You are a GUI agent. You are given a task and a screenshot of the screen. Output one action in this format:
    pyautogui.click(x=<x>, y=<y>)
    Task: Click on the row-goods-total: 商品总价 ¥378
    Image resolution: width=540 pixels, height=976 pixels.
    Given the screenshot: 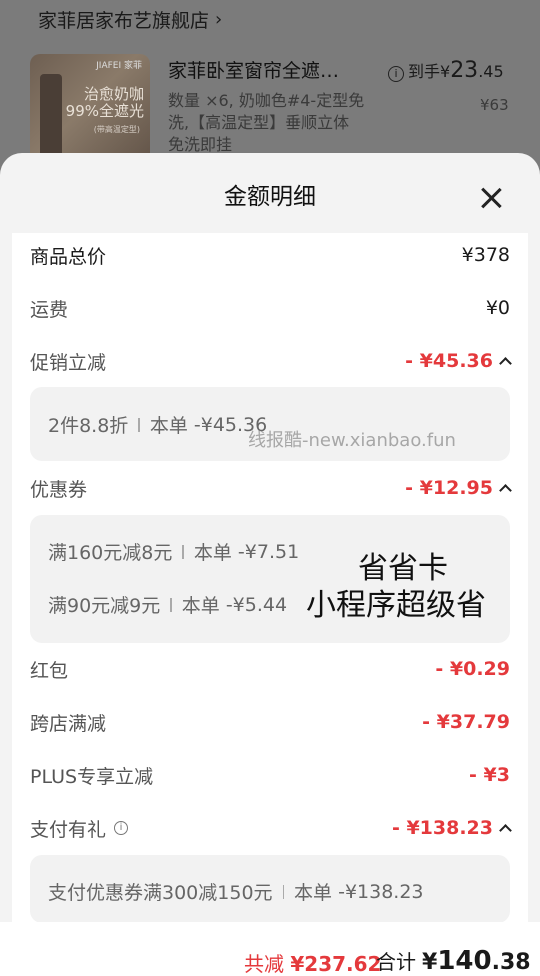 What is the action you would take?
    pyautogui.click(x=270, y=256)
    